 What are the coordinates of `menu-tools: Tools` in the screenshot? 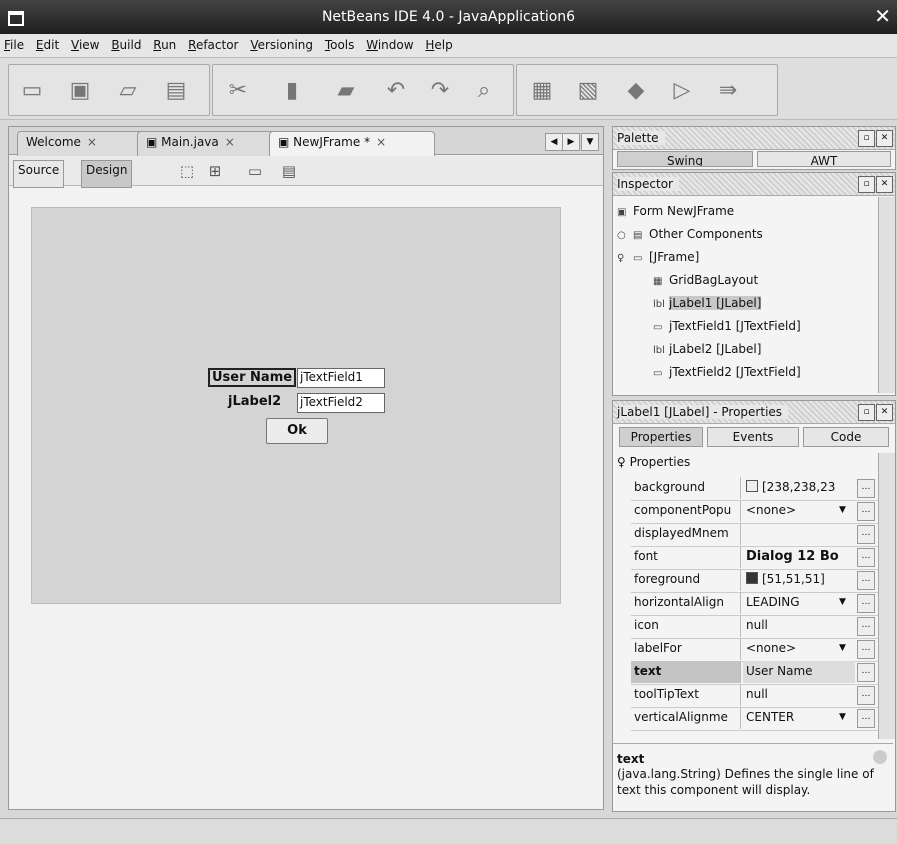 It's located at (340, 43).